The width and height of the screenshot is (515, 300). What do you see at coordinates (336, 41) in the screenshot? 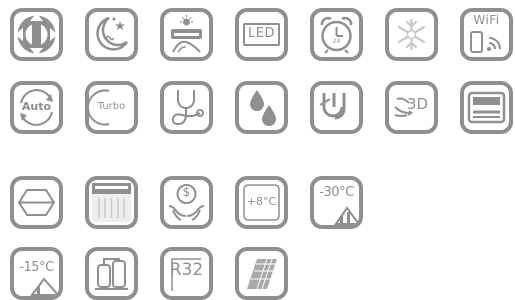
I see `timer-24-label: 24` at bounding box center [336, 41].